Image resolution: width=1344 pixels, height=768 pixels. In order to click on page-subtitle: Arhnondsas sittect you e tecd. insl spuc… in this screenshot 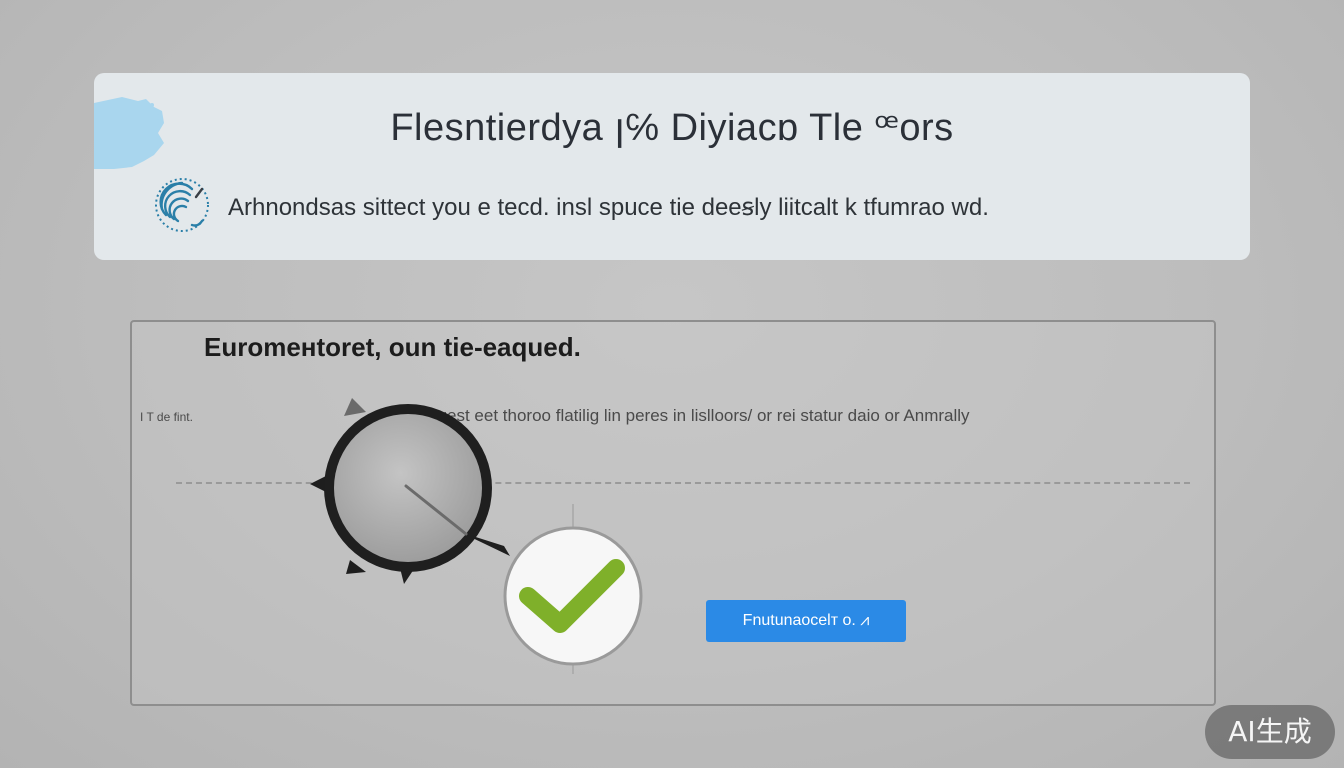, I will do `click(608, 207)`.